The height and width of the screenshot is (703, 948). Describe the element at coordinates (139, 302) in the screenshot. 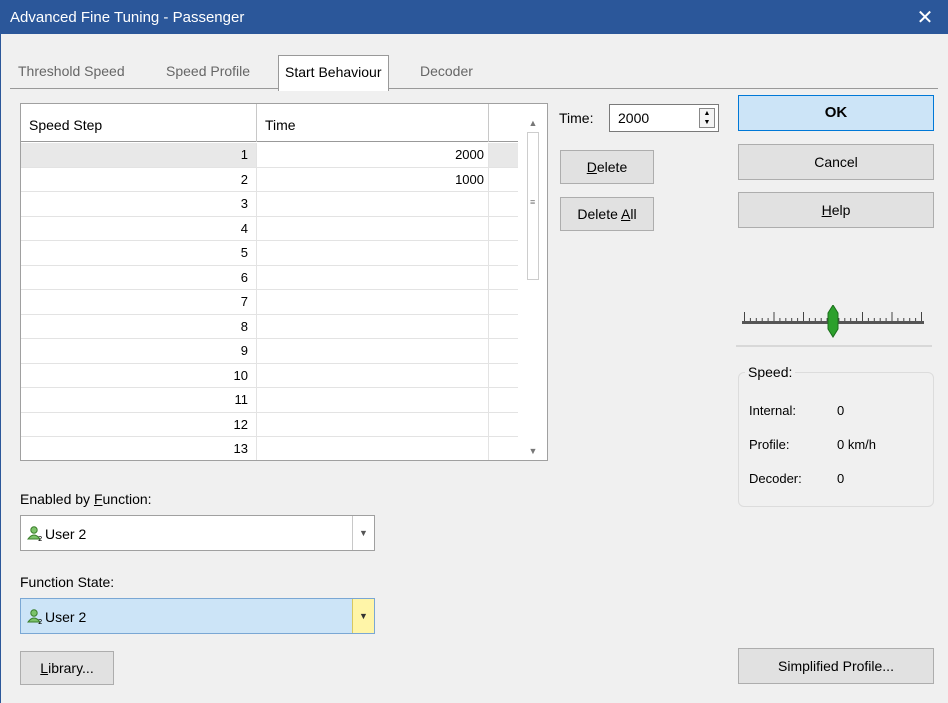

I see `speed-step-cell: 7` at that location.